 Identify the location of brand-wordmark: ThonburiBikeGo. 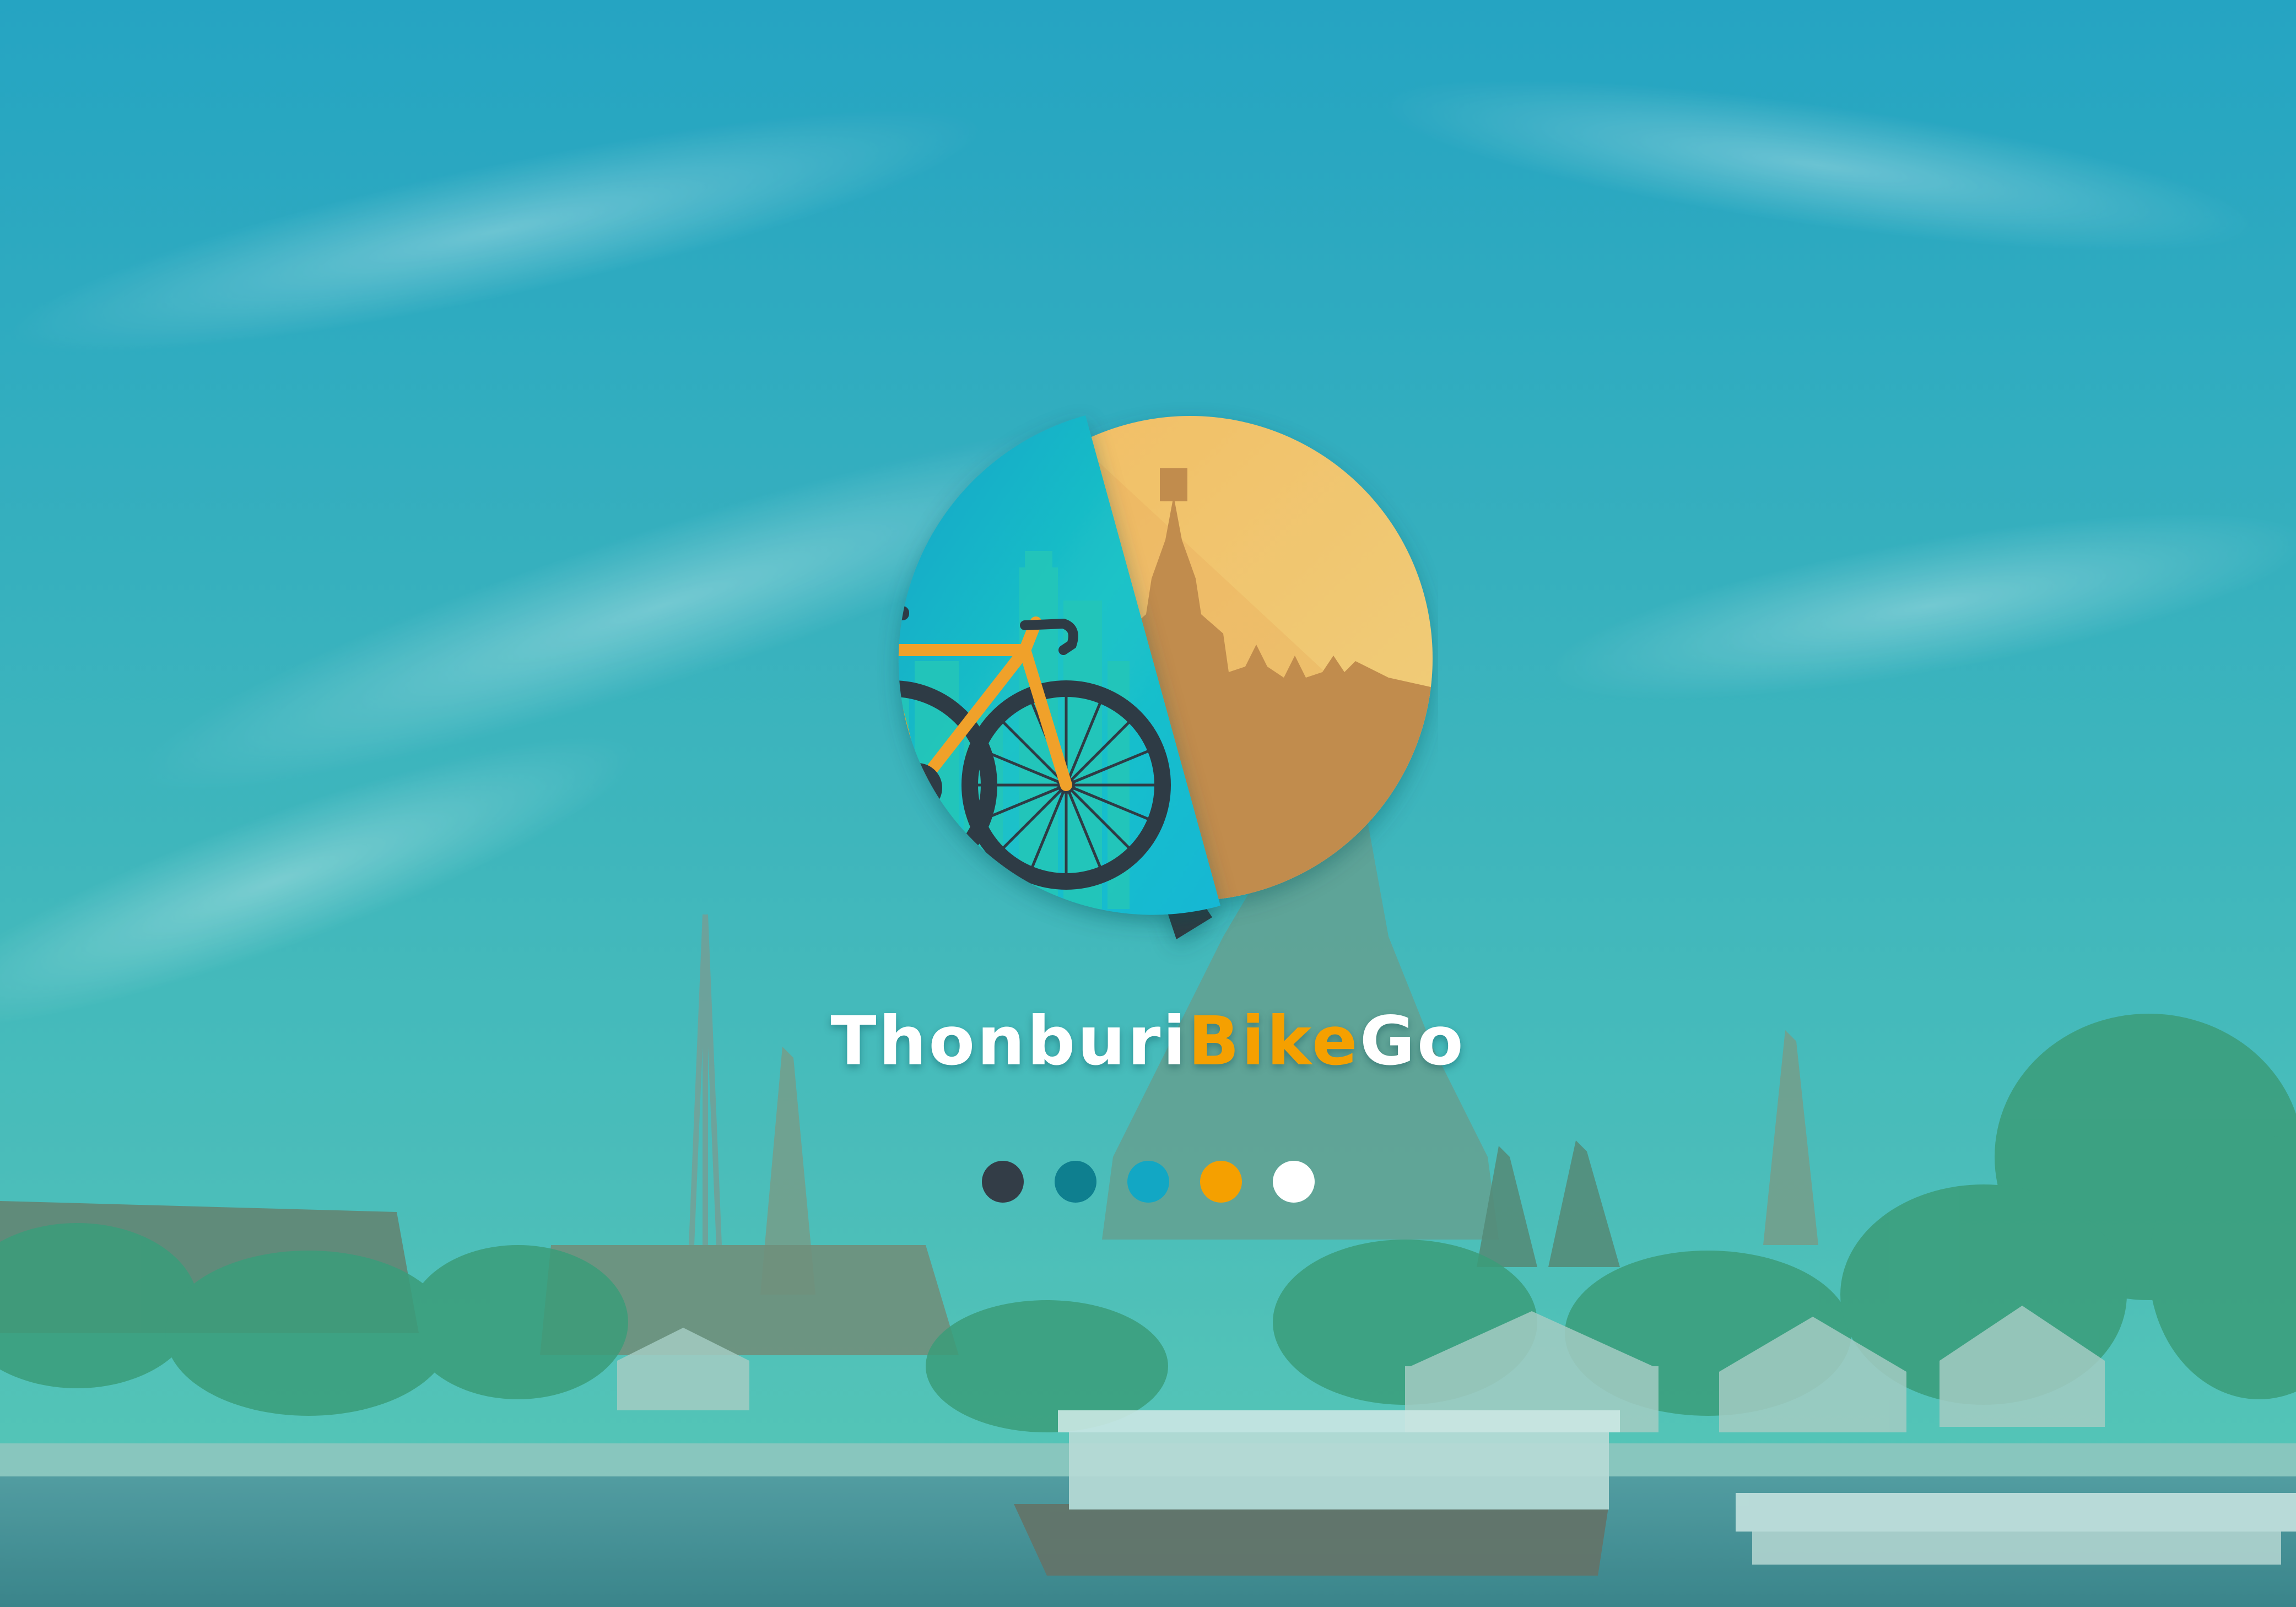
(1148, 1041).